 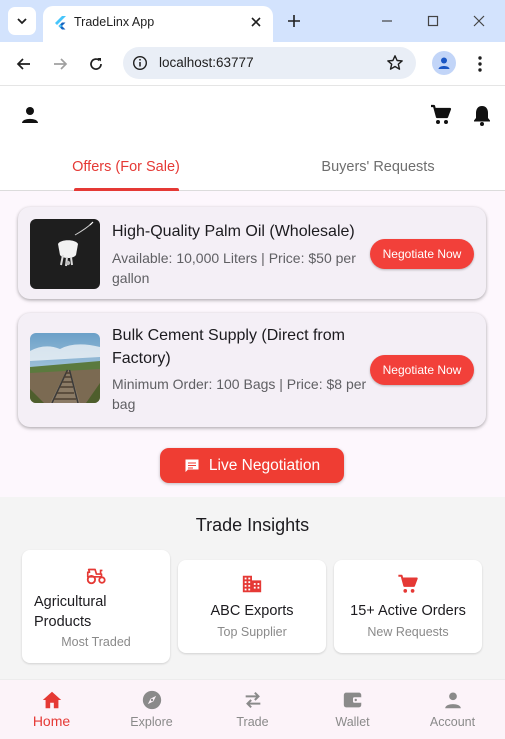 I want to click on nav-home: Home, so click(x=51, y=709).